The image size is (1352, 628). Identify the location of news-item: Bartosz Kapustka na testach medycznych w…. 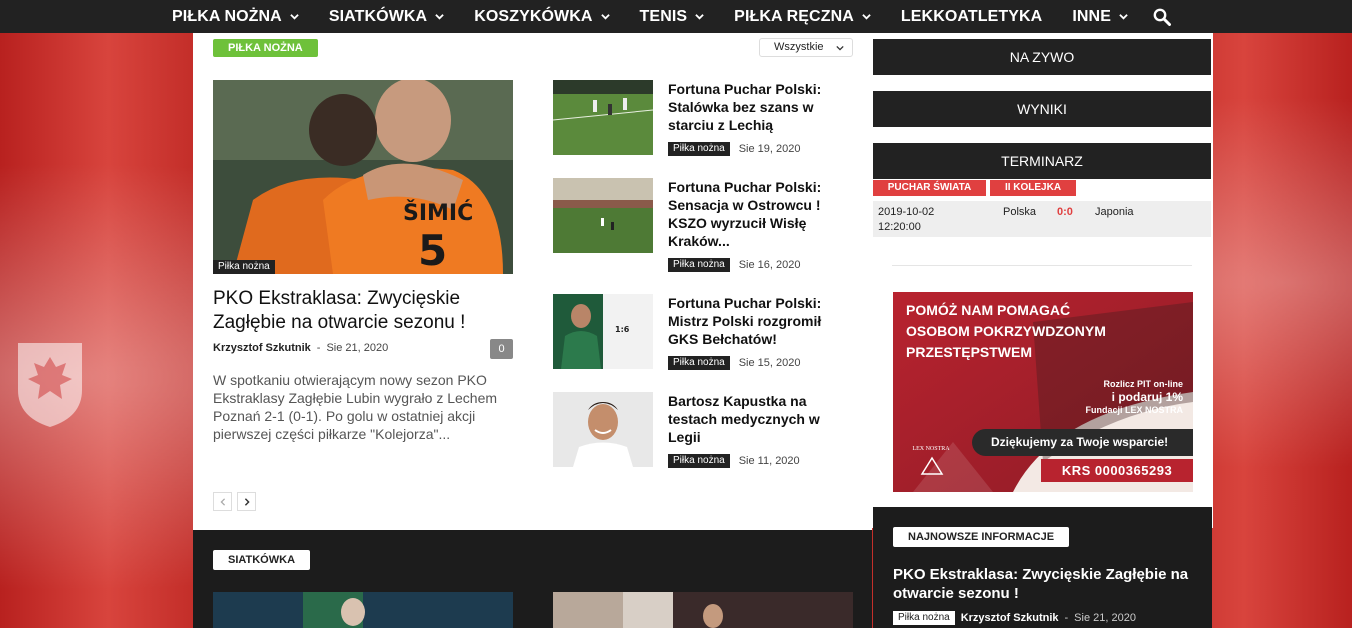
(703, 430).